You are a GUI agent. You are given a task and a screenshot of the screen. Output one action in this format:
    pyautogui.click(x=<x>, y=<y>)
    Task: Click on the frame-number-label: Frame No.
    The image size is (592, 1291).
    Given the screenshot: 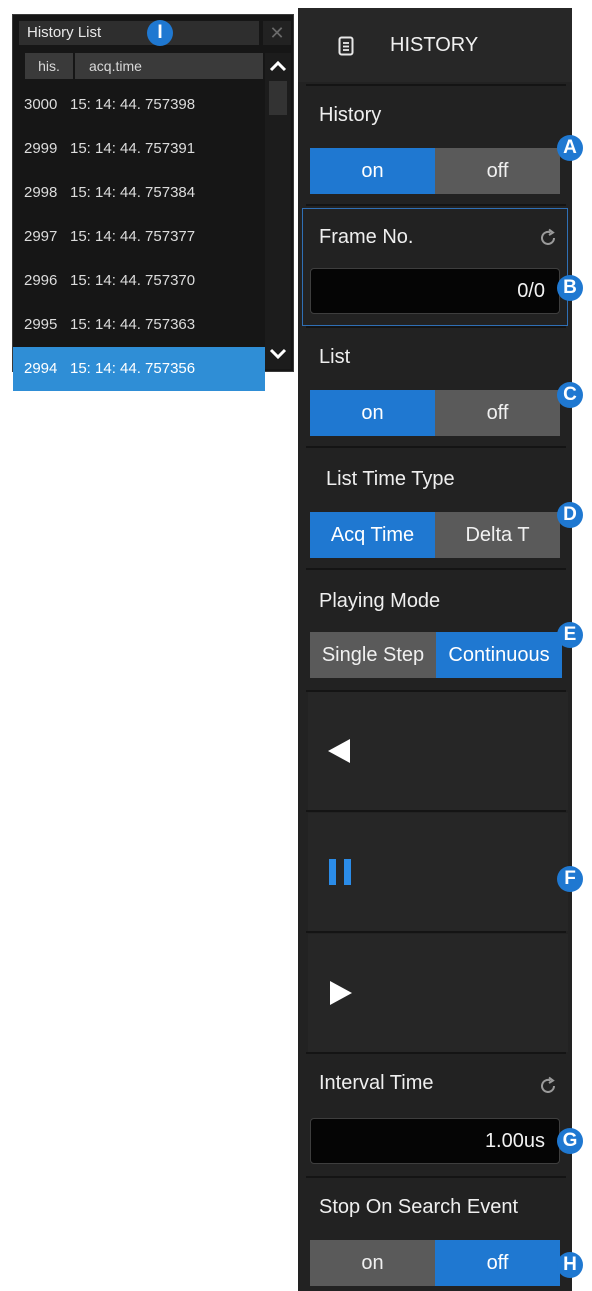 What is the action you would take?
    pyautogui.click(x=366, y=237)
    